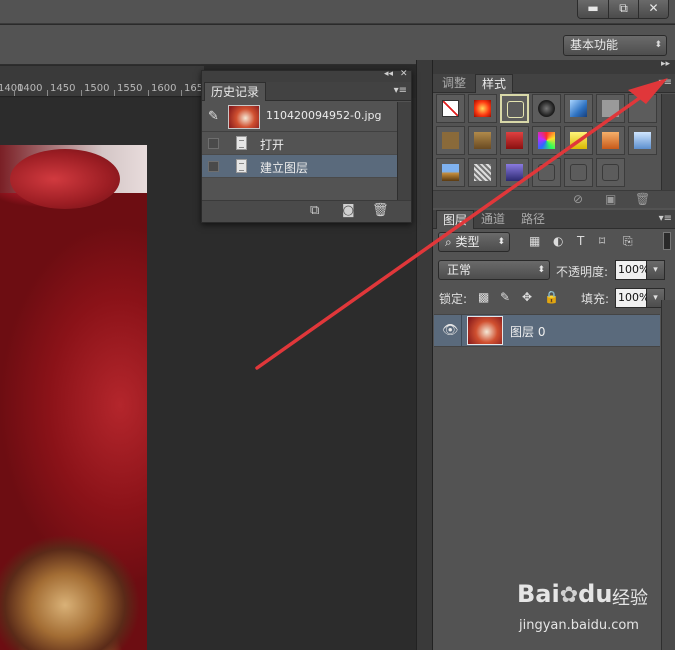  Describe the element at coordinates (494, 270) in the screenshot. I see `blend-mode-select: 正常 ⬍` at that location.